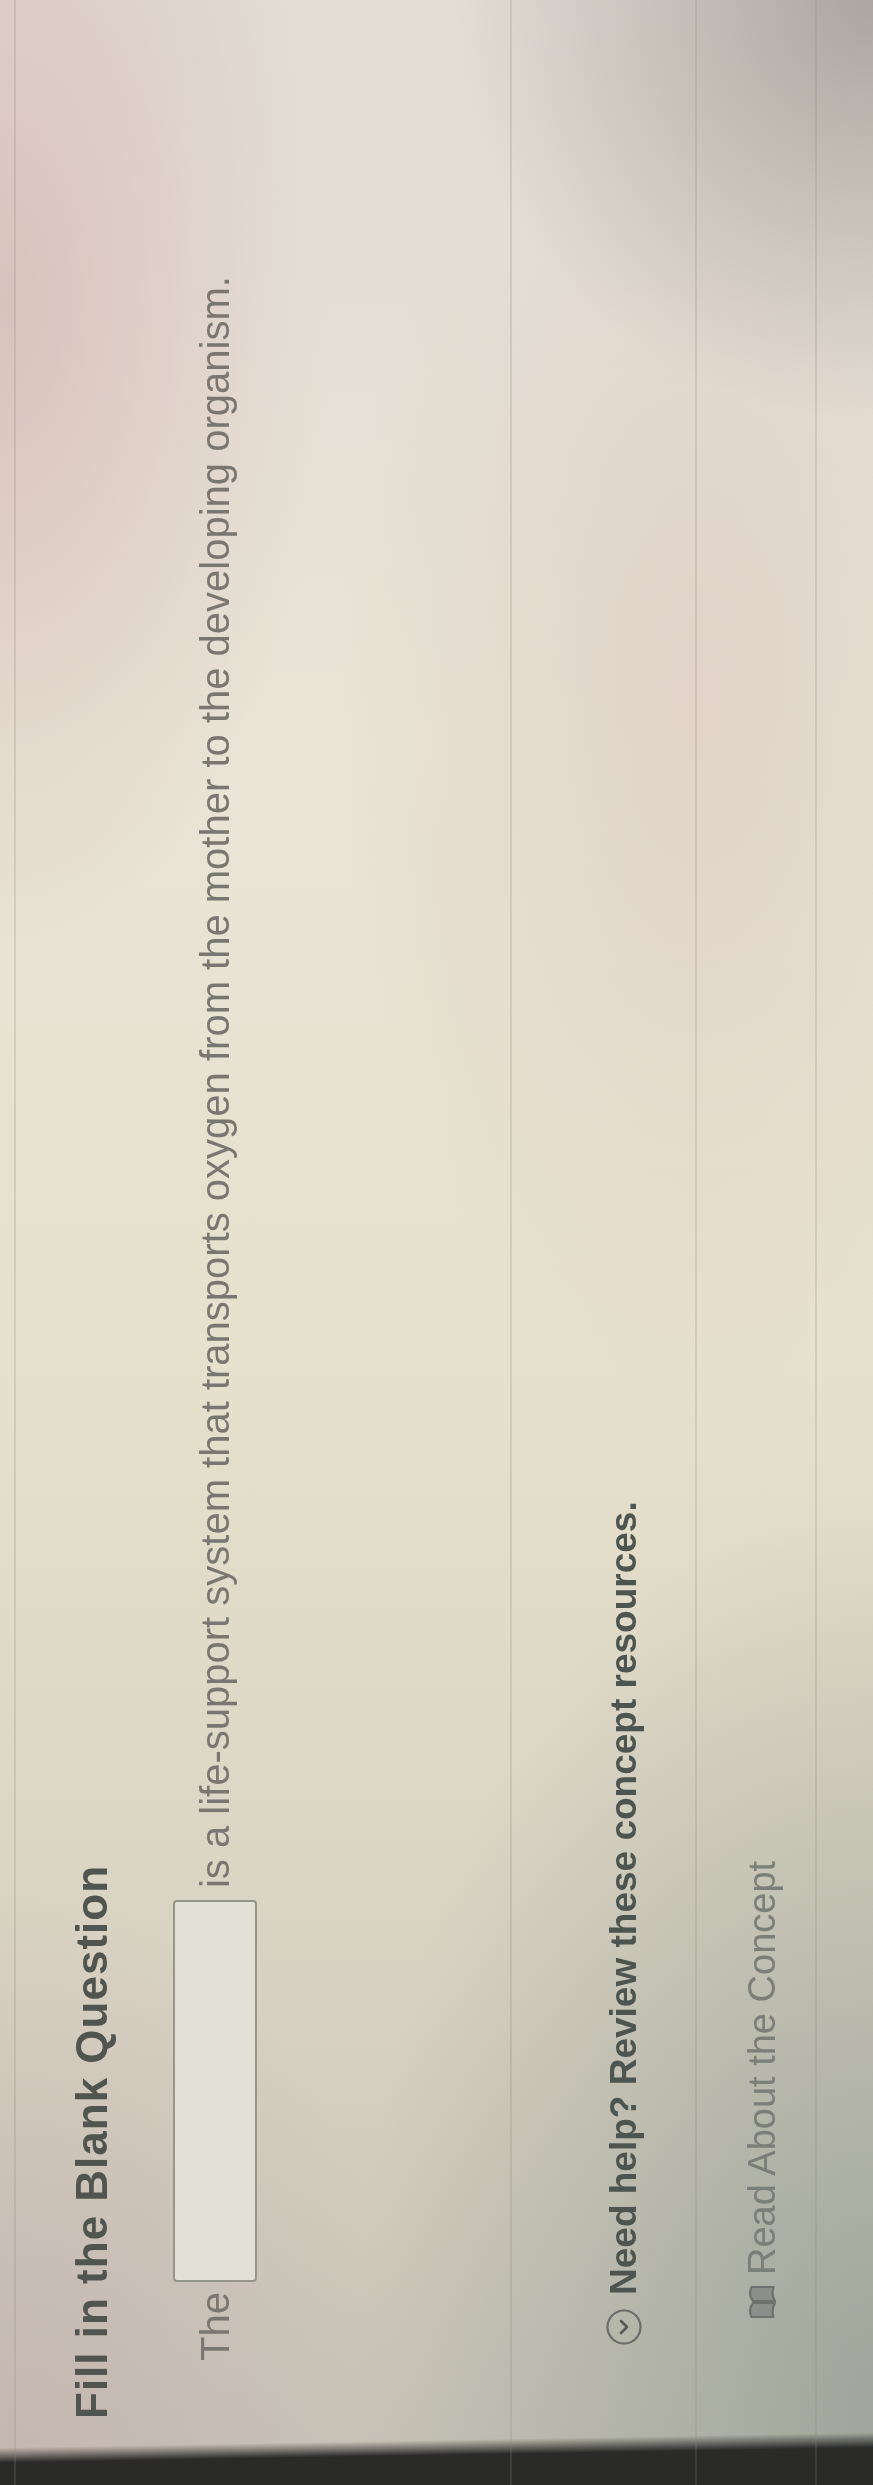 The width and height of the screenshot is (873, 2485). What do you see at coordinates (91, 2141) in the screenshot?
I see `question-title: Fill in the Blank Question` at bounding box center [91, 2141].